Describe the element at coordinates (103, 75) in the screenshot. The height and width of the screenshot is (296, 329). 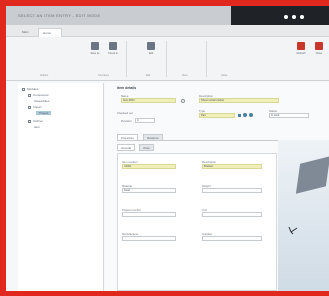
I see `group-label-checkout: Checkout` at that location.